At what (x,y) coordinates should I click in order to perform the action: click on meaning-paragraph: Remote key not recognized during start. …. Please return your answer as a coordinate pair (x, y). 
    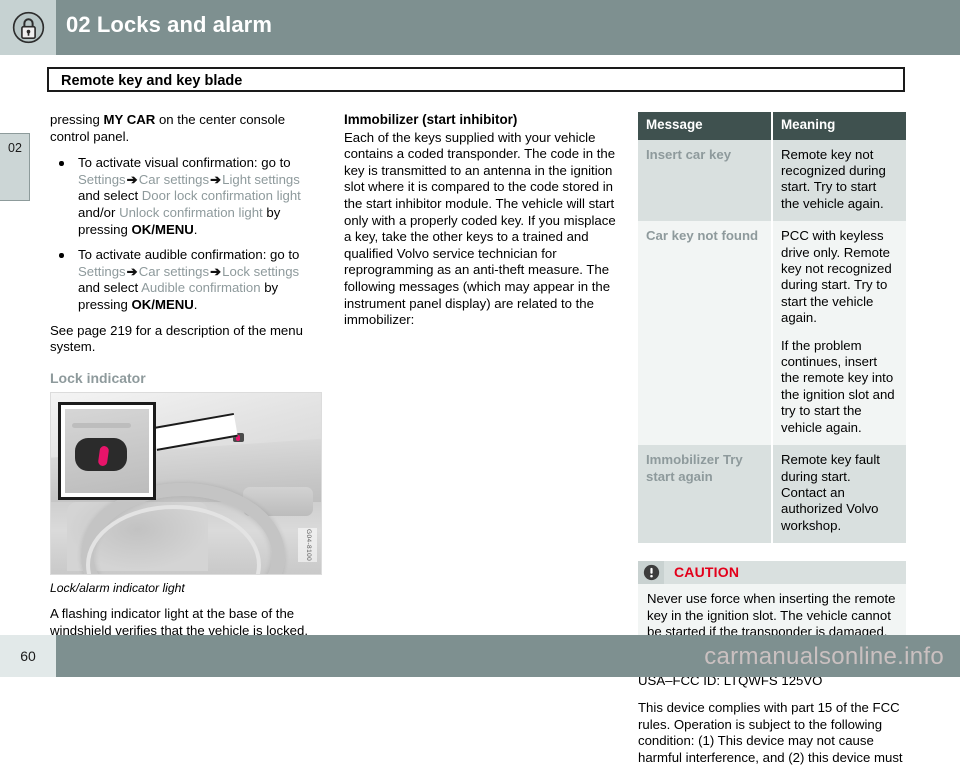
    Looking at the image, I should click on (833, 178).